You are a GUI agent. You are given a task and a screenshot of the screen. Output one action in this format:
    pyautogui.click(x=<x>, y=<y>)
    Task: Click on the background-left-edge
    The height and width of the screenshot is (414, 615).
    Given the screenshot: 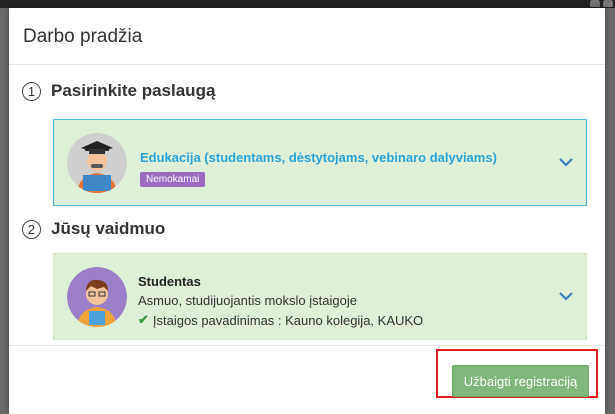 What is the action you would take?
    pyautogui.click(x=4, y=211)
    